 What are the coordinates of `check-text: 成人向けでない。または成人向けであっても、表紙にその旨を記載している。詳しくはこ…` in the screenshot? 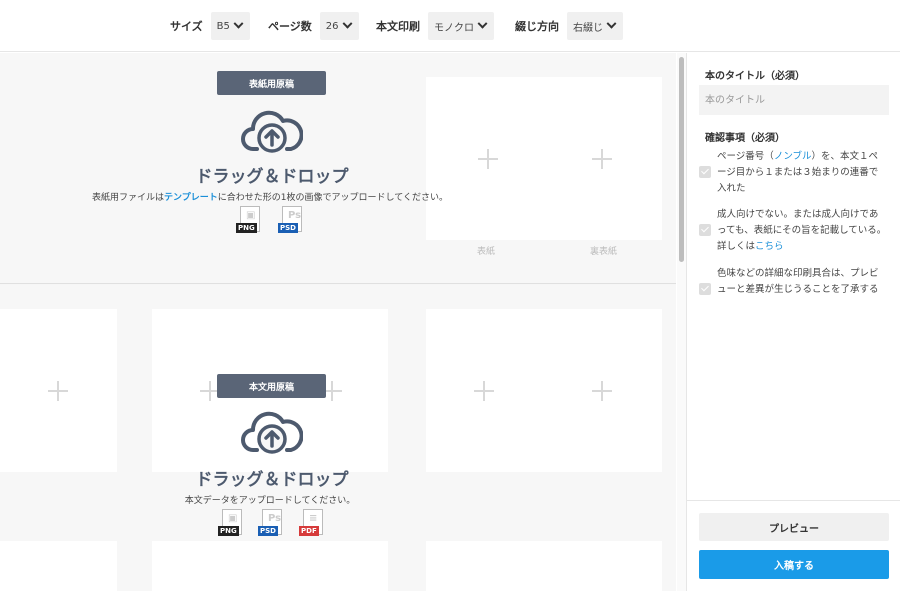 It's located at (802, 231).